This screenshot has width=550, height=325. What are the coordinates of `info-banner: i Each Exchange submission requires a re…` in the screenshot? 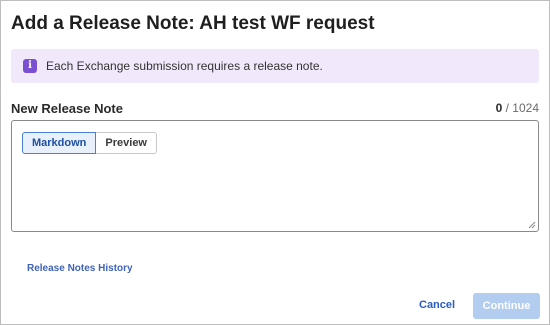 It's located at (275, 66).